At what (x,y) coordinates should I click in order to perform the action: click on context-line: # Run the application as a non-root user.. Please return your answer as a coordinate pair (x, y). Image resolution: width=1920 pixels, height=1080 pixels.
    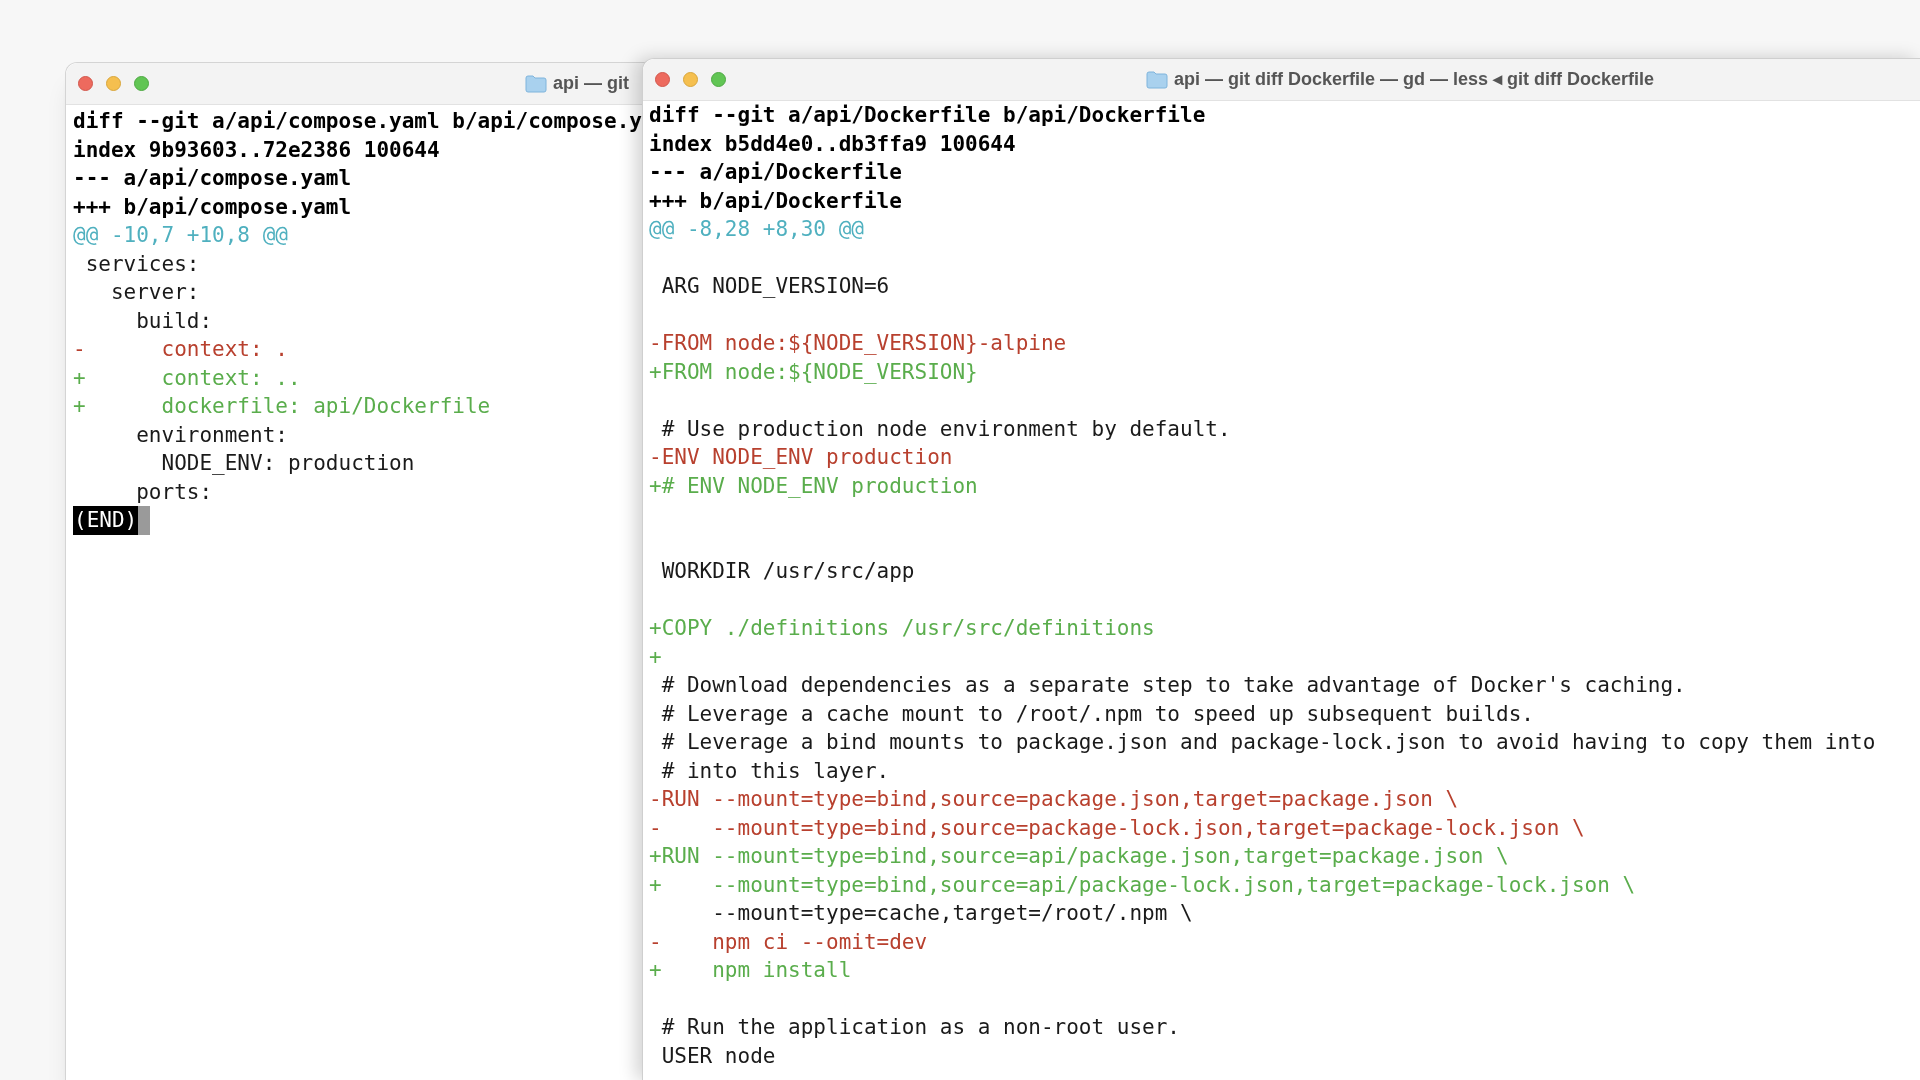
    Looking at the image, I should click on (920, 1027).